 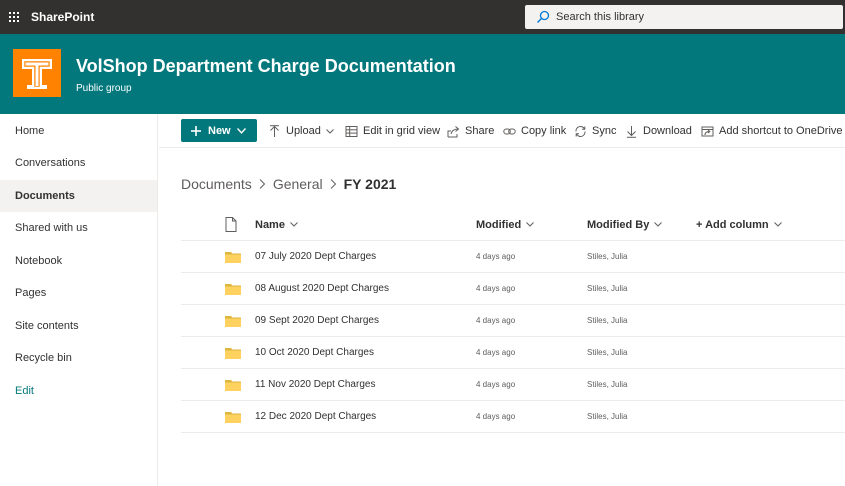 What do you see at coordinates (732, 224) in the screenshot?
I see `add-column-label: + Add column` at bounding box center [732, 224].